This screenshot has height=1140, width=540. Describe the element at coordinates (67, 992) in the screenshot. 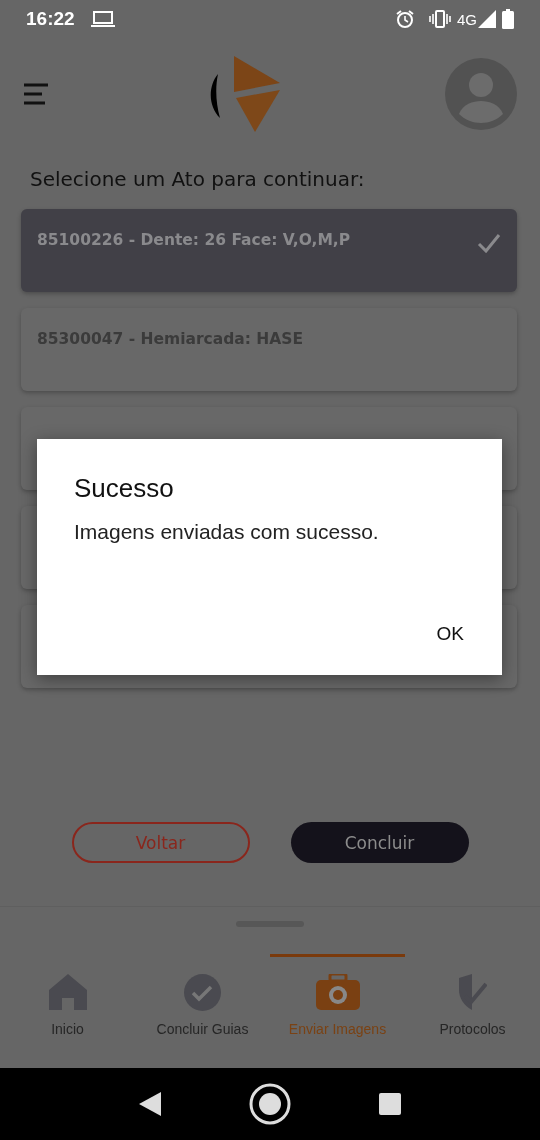

I see `home-icon` at that location.